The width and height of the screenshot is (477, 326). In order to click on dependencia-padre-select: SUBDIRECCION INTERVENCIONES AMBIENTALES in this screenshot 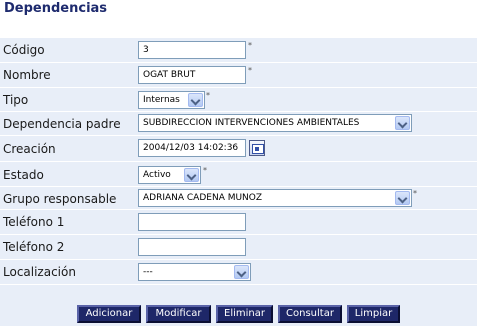, I will do `click(275, 123)`.